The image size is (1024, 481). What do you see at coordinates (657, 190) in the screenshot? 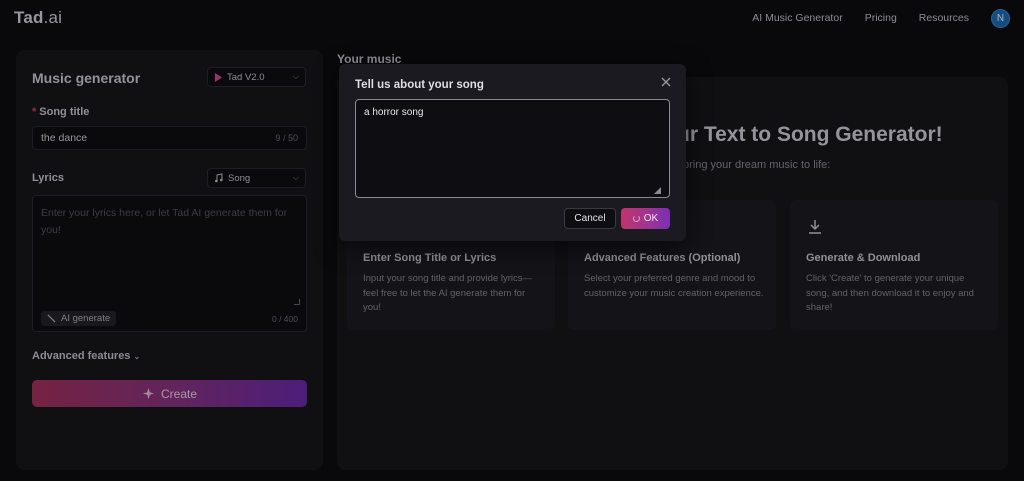
I see `resize-grip-icon` at bounding box center [657, 190].